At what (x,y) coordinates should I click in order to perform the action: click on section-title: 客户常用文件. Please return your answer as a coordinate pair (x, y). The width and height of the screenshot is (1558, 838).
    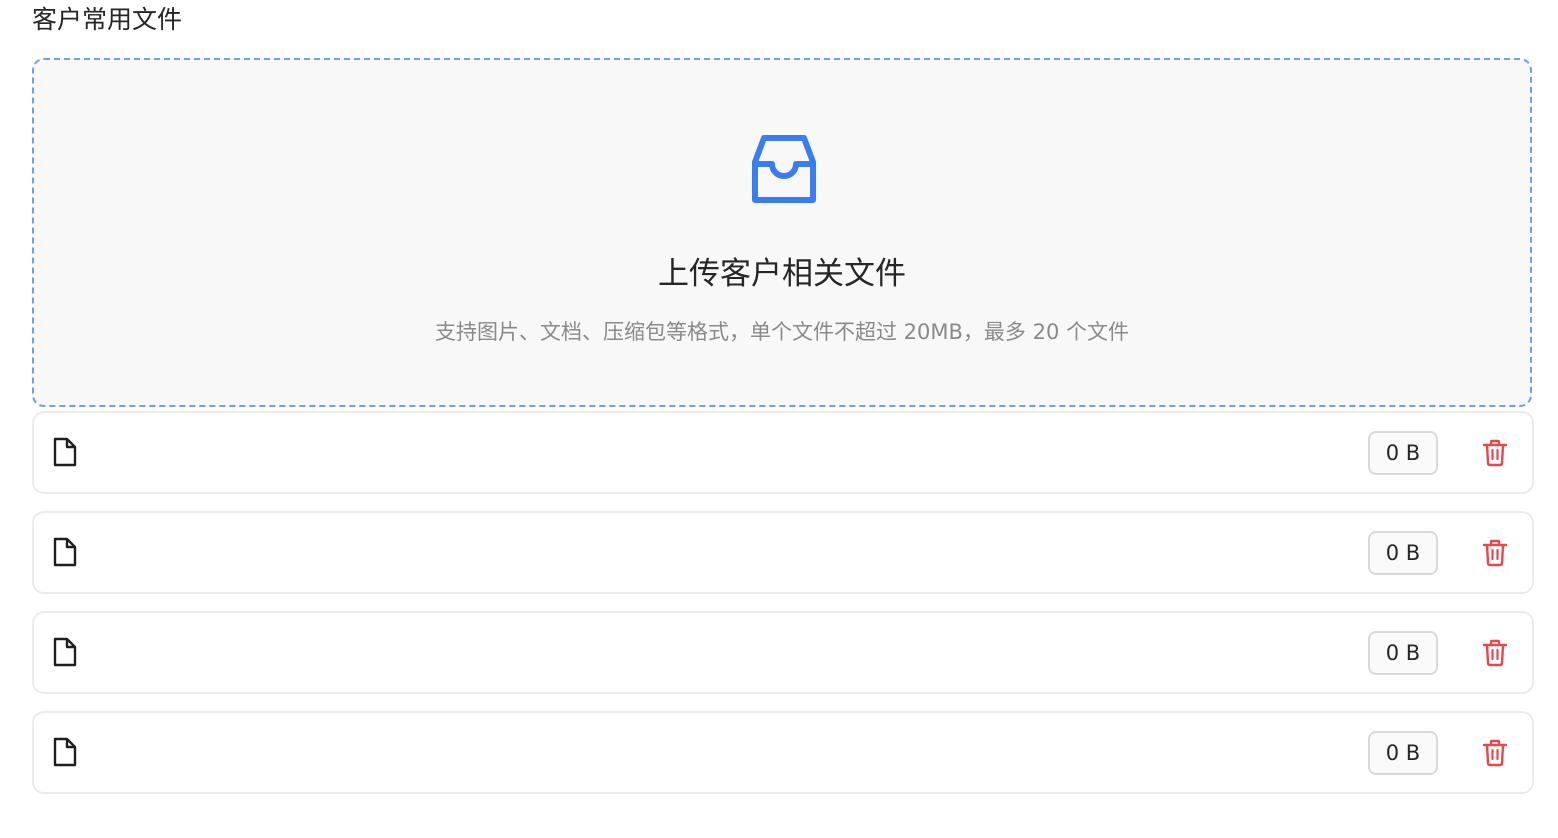
    Looking at the image, I should click on (107, 19).